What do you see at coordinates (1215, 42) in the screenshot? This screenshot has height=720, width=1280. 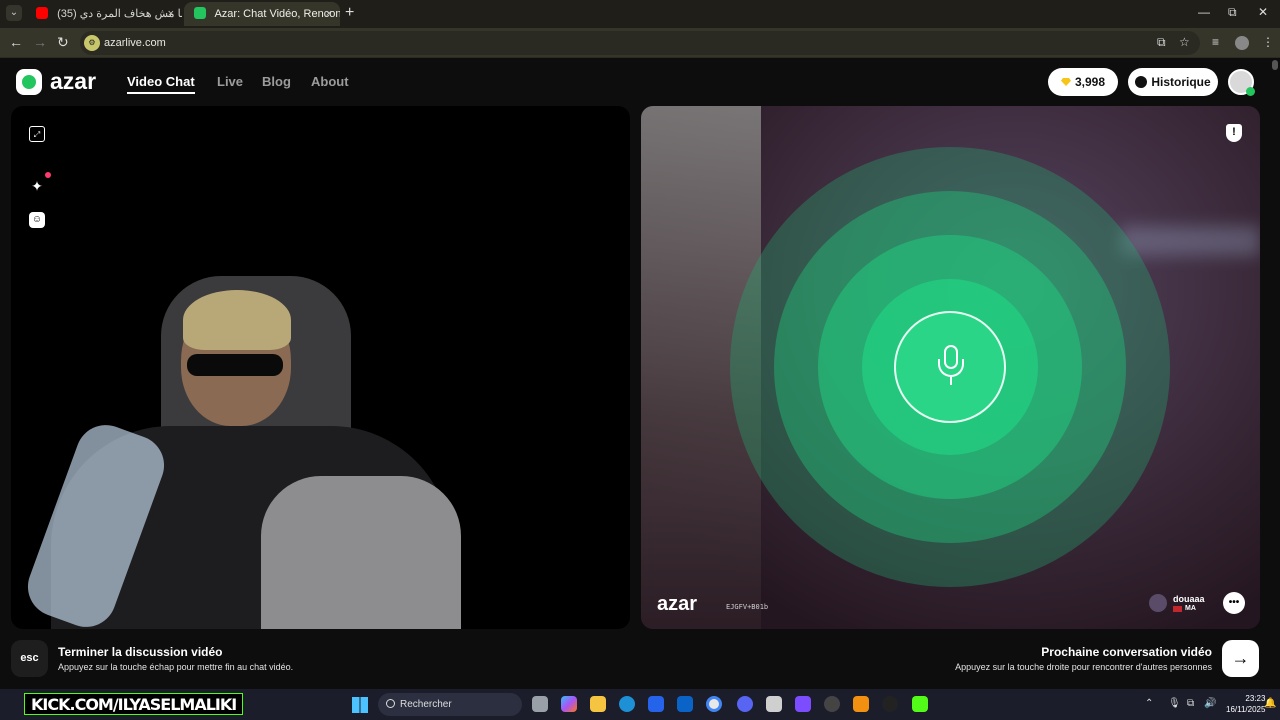 I see `reading-list-icon: ≡` at bounding box center [1215, 42].